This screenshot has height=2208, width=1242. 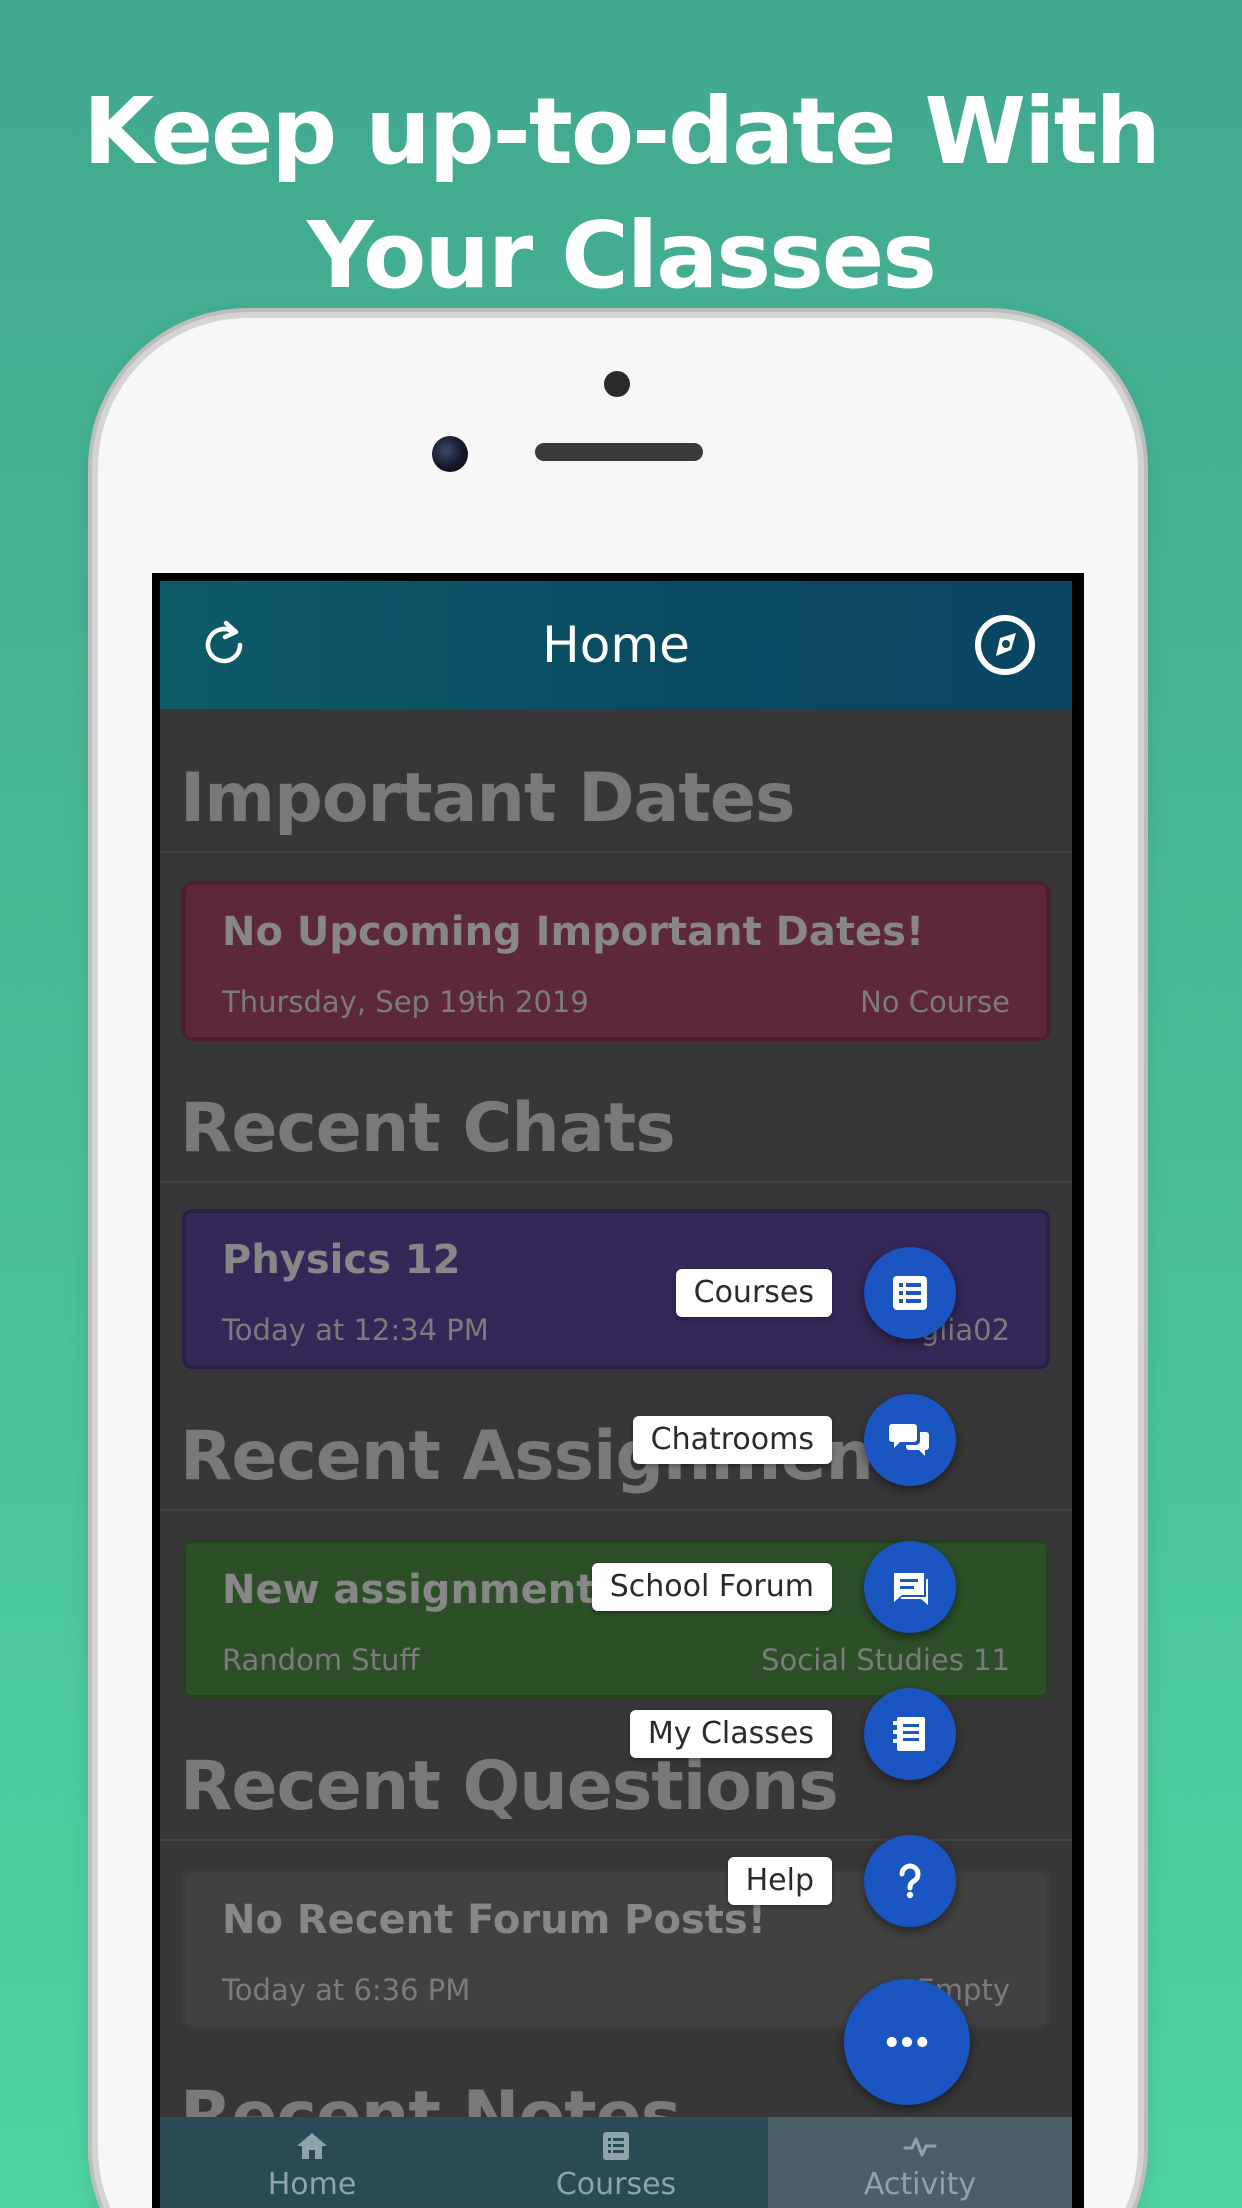 I want to click on home-icon, so click(x=312, y=2146).